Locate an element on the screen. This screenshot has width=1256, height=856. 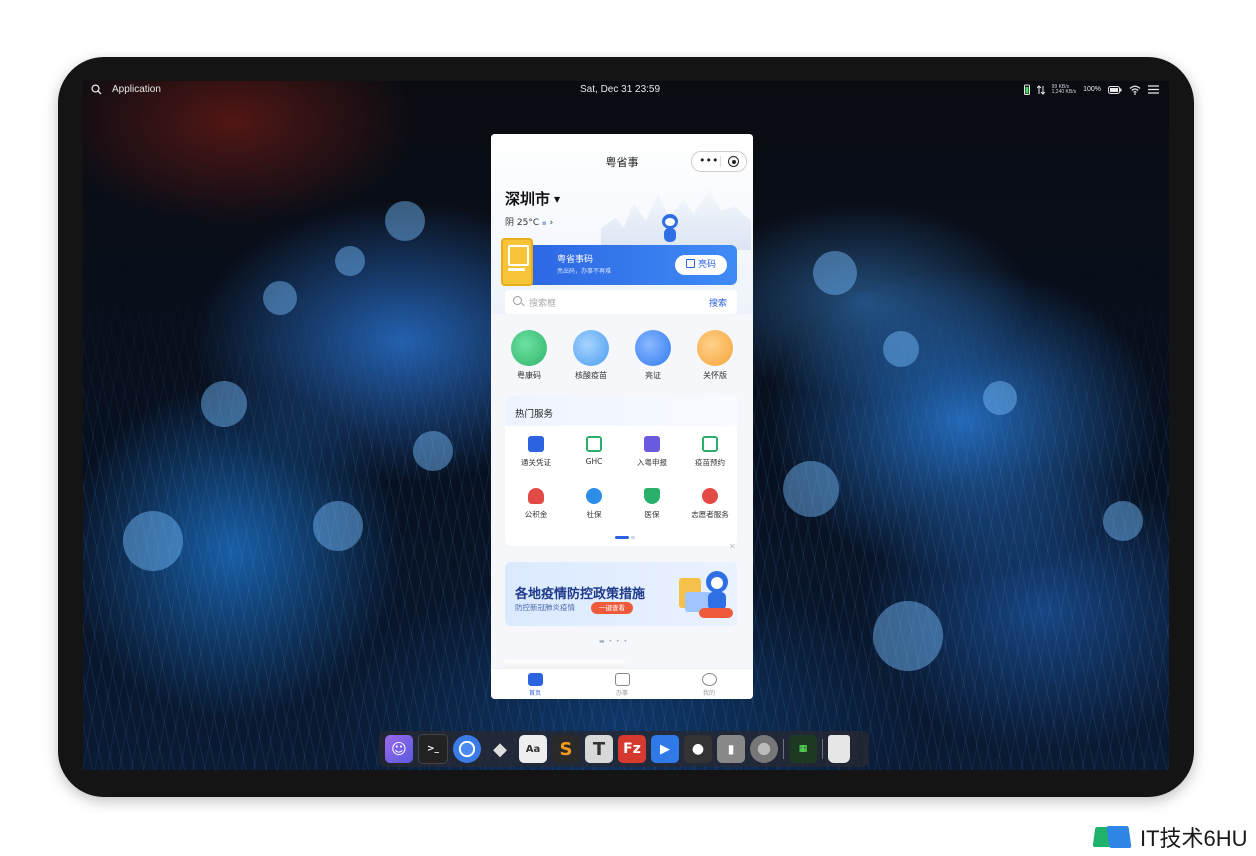
sublime-icon: S is located at coordinates (566, 749).